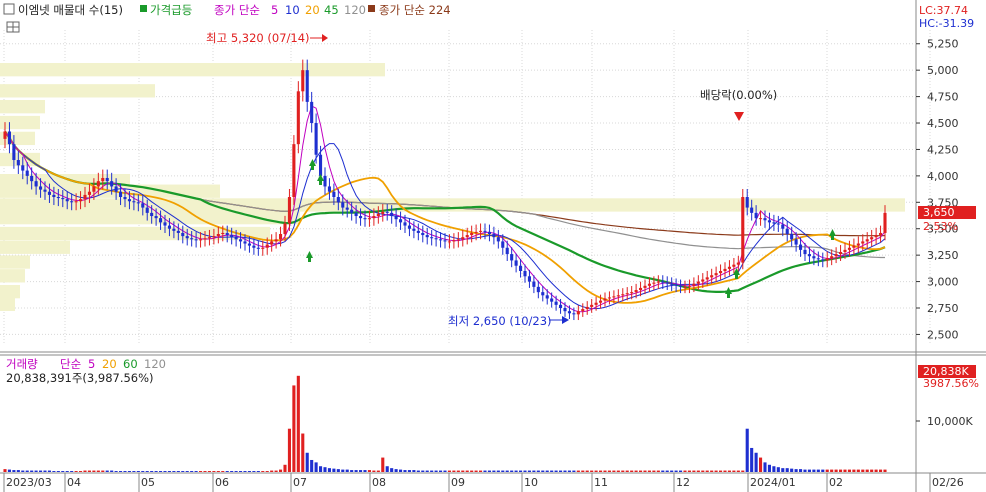 This screenshot has height=492, width=986. Describe the element at coordinates (222, 482) in the screenshot. I see `x-tick-label: 06` at that location.